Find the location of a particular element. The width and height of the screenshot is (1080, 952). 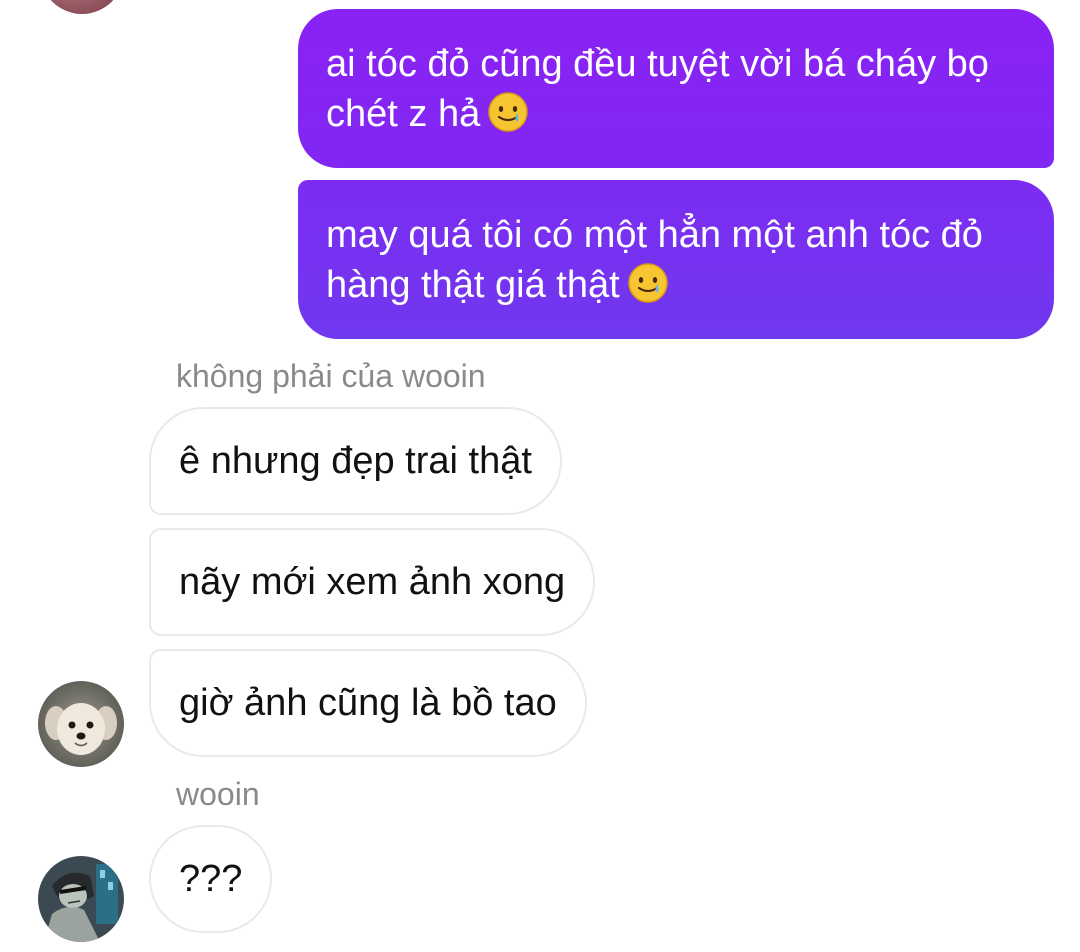

message-text: giờ ảnh cũng là bồ tao is located at coordinates (368, 703).